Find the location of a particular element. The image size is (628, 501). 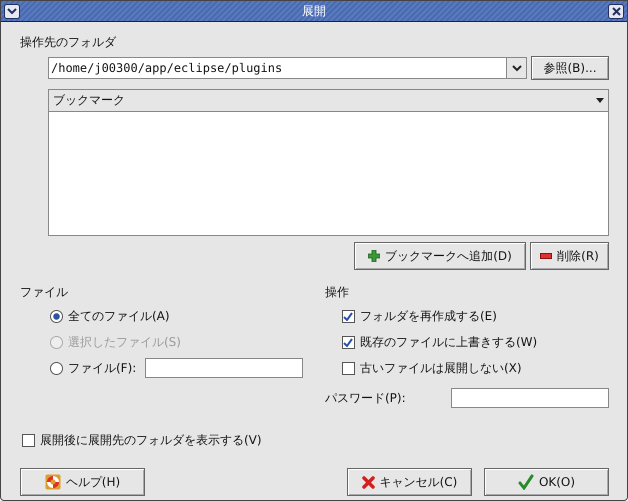

delete-button: 削除(R) is located at coordinates (569, 256).